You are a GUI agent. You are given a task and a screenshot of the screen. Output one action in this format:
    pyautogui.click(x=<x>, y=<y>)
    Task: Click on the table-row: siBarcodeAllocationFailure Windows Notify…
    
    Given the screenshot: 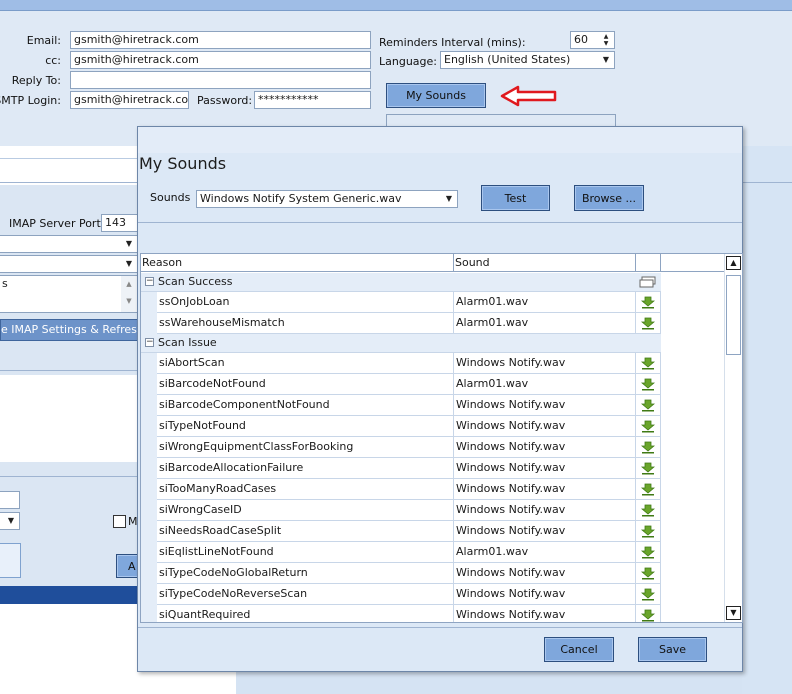 What is the action you would take?
    pyautogui.click(x=401, y=468)
    